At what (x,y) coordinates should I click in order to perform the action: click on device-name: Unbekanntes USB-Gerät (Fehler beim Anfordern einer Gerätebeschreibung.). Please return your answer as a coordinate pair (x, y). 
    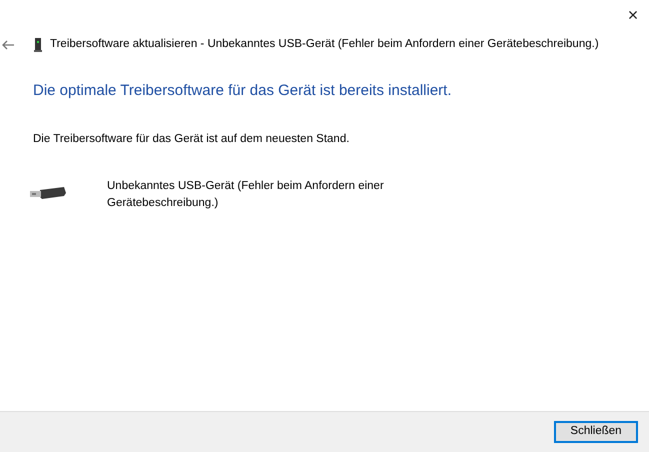
    Looking at the image, I should click on (246, 194).